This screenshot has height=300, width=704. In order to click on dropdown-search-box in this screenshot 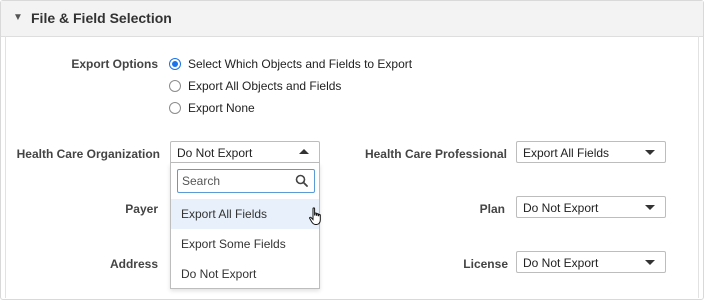, I will do `click(246, 181)`.